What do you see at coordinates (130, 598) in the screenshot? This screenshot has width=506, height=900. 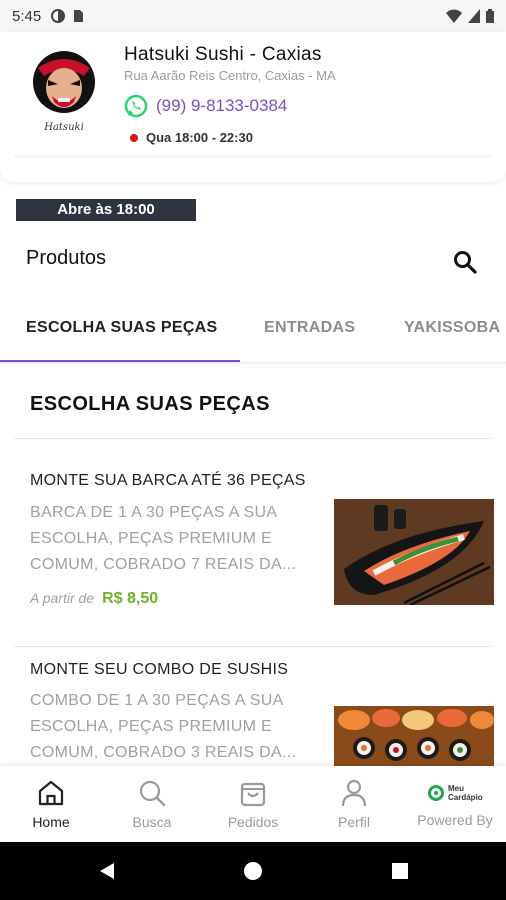 I see `product-price: R$ 8,50` at bounding box center [130, 598].